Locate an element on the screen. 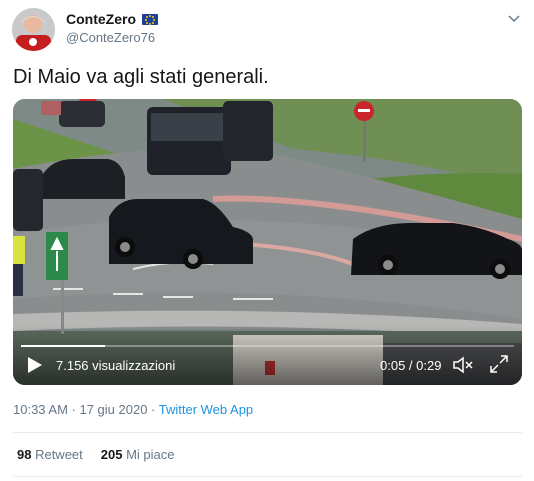 This screenshot has width=534, height=481. likes-stat: 205 Mi piace is located at coordinates (138, 454).